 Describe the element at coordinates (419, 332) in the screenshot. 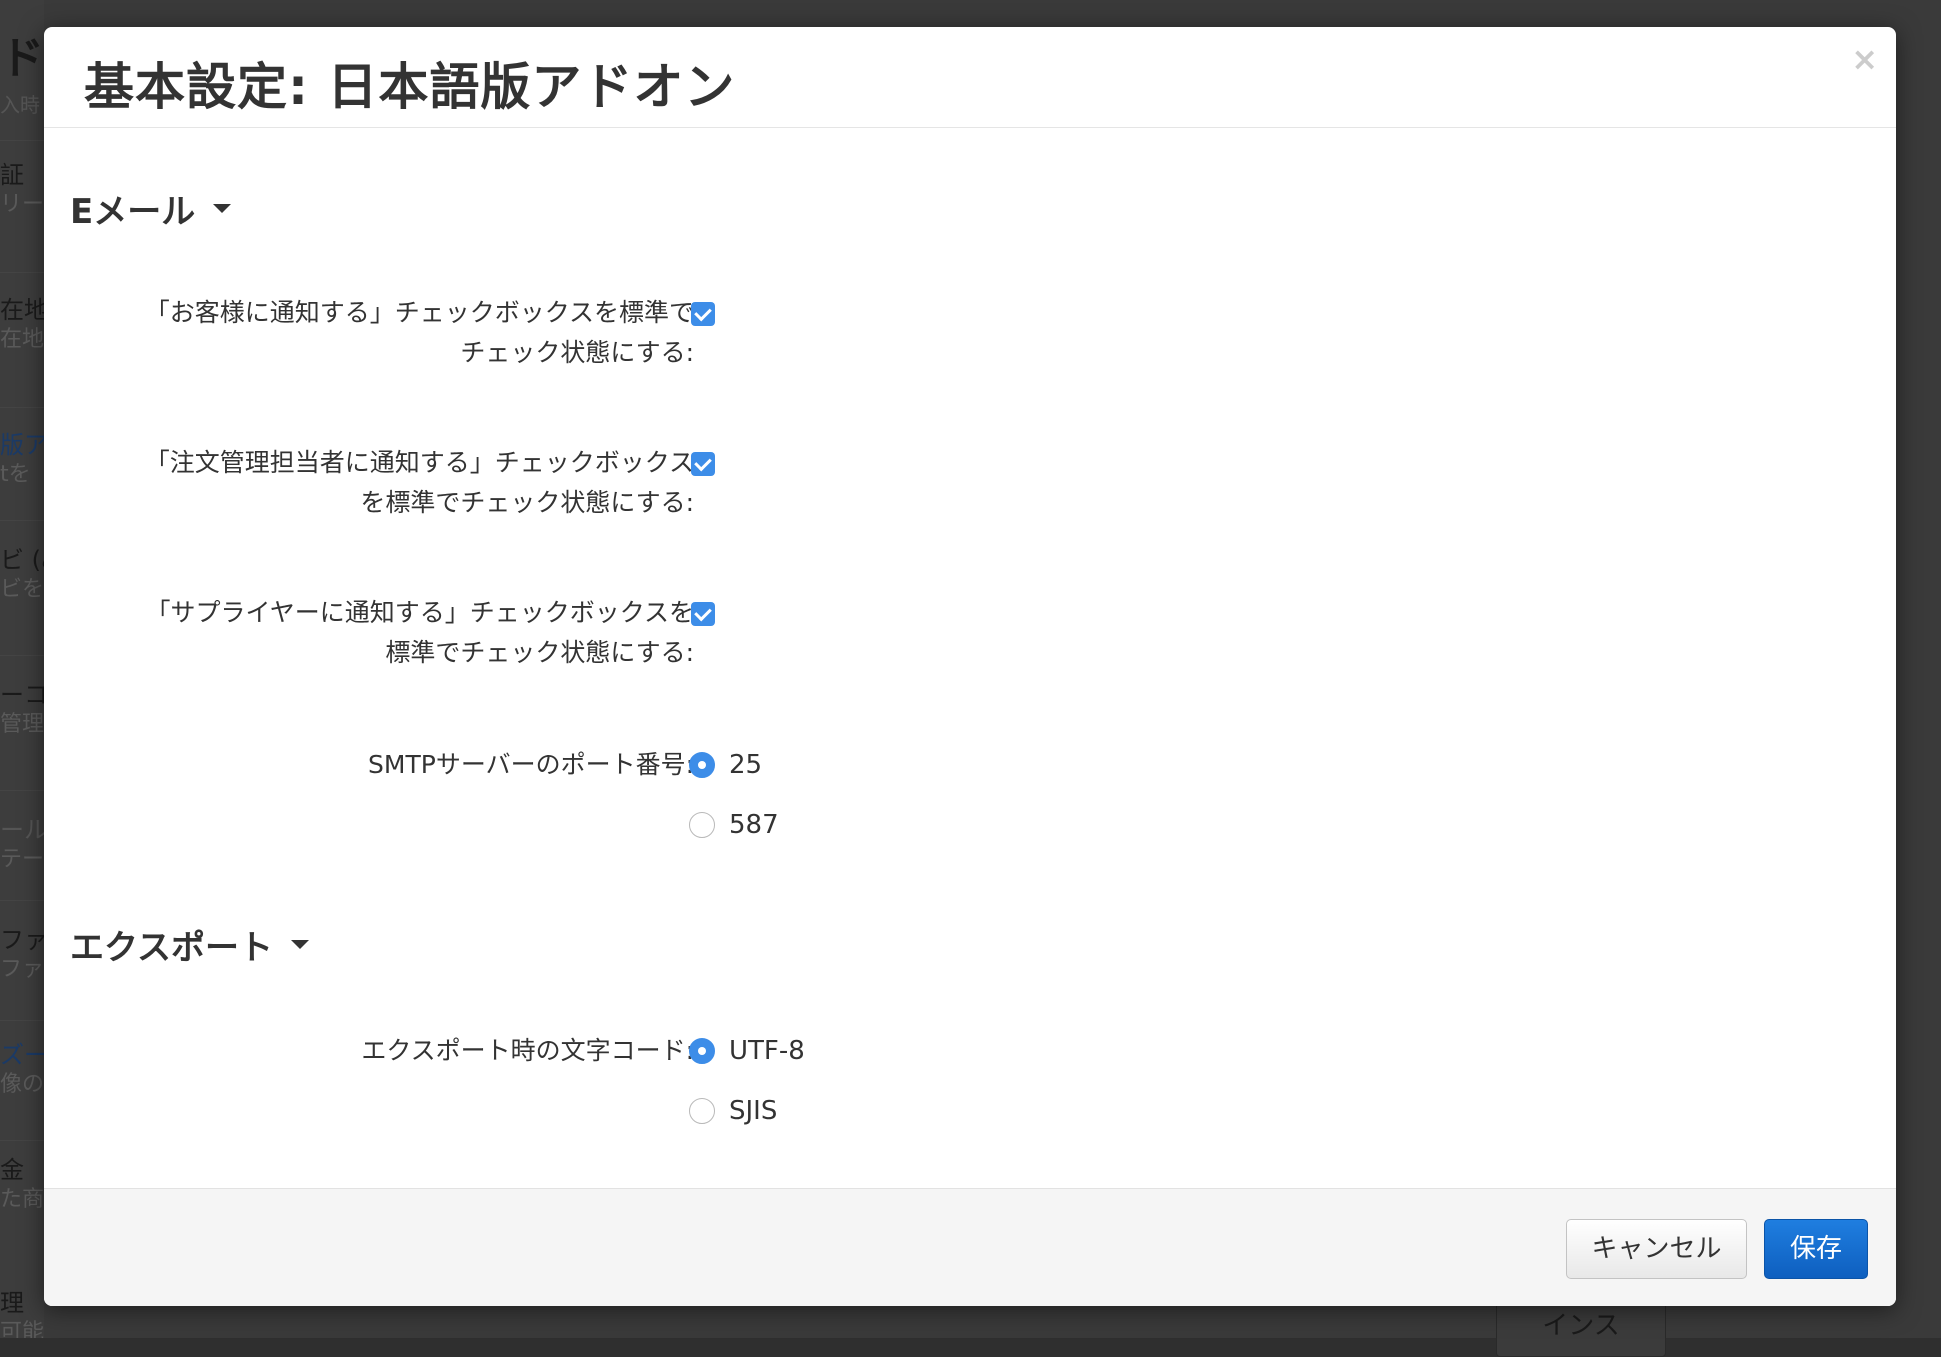

I see `notify-customer-label: 「お客様に通知する」チェックボックスを標準で チェック状態にする:` at that location.